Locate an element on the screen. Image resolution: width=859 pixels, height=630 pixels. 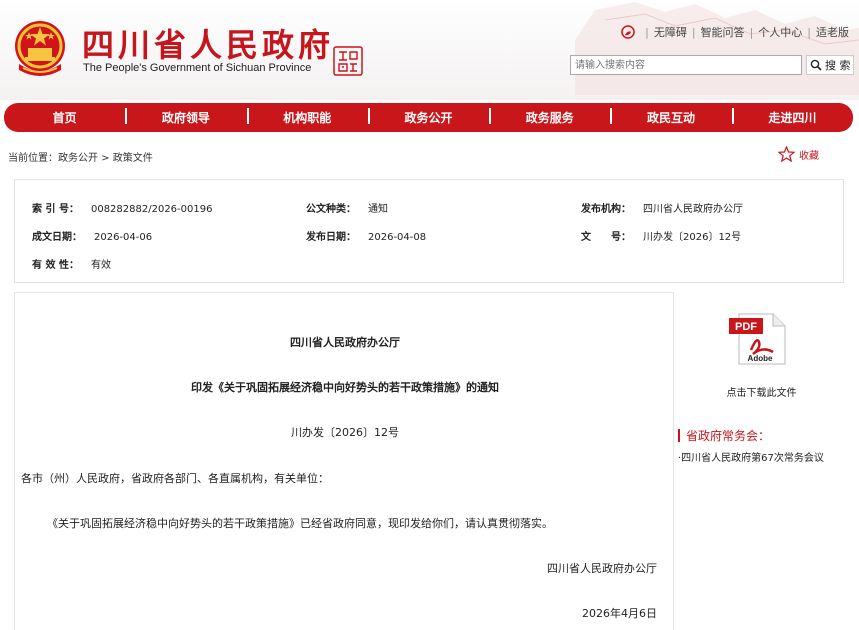
meta-created: 成文日期： 2026-04-06 is located at coordinates (92, 235).